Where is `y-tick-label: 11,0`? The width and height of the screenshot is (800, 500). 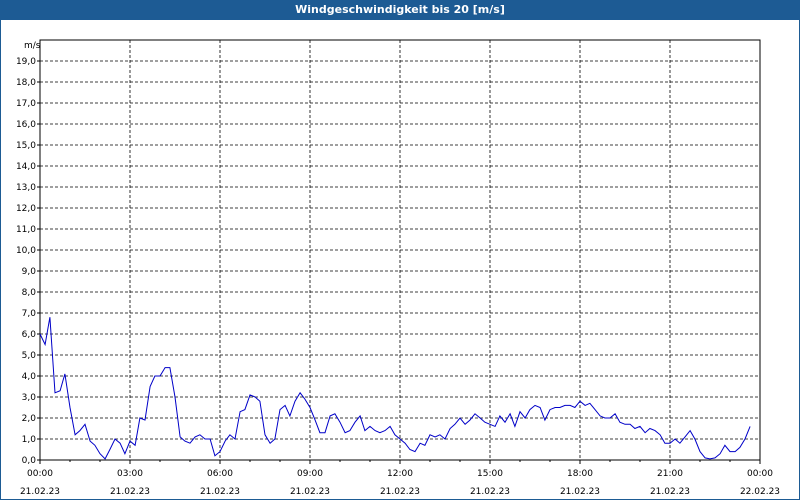 y-tick-label: 11,0 is located at coordinates (26, 230).